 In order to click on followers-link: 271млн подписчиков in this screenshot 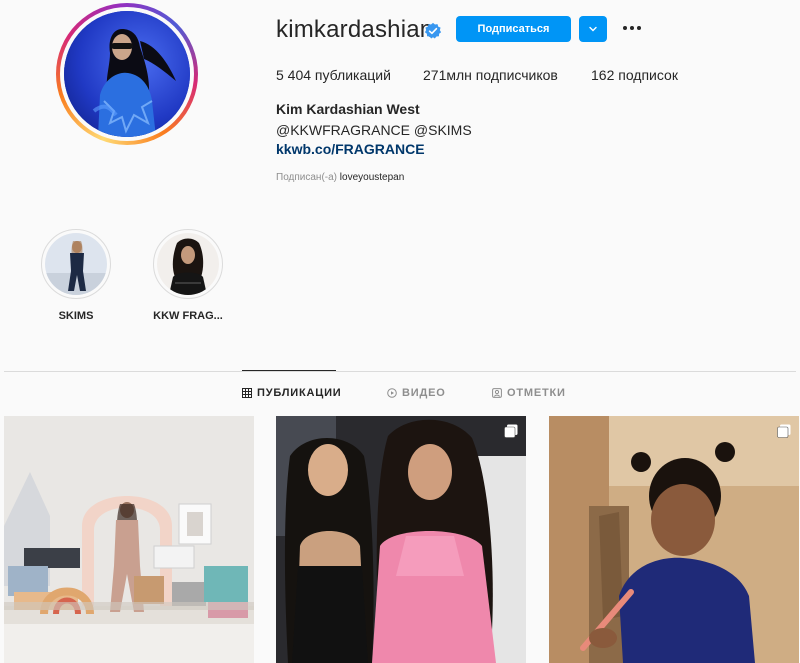, I will do `click(490, 75)`.